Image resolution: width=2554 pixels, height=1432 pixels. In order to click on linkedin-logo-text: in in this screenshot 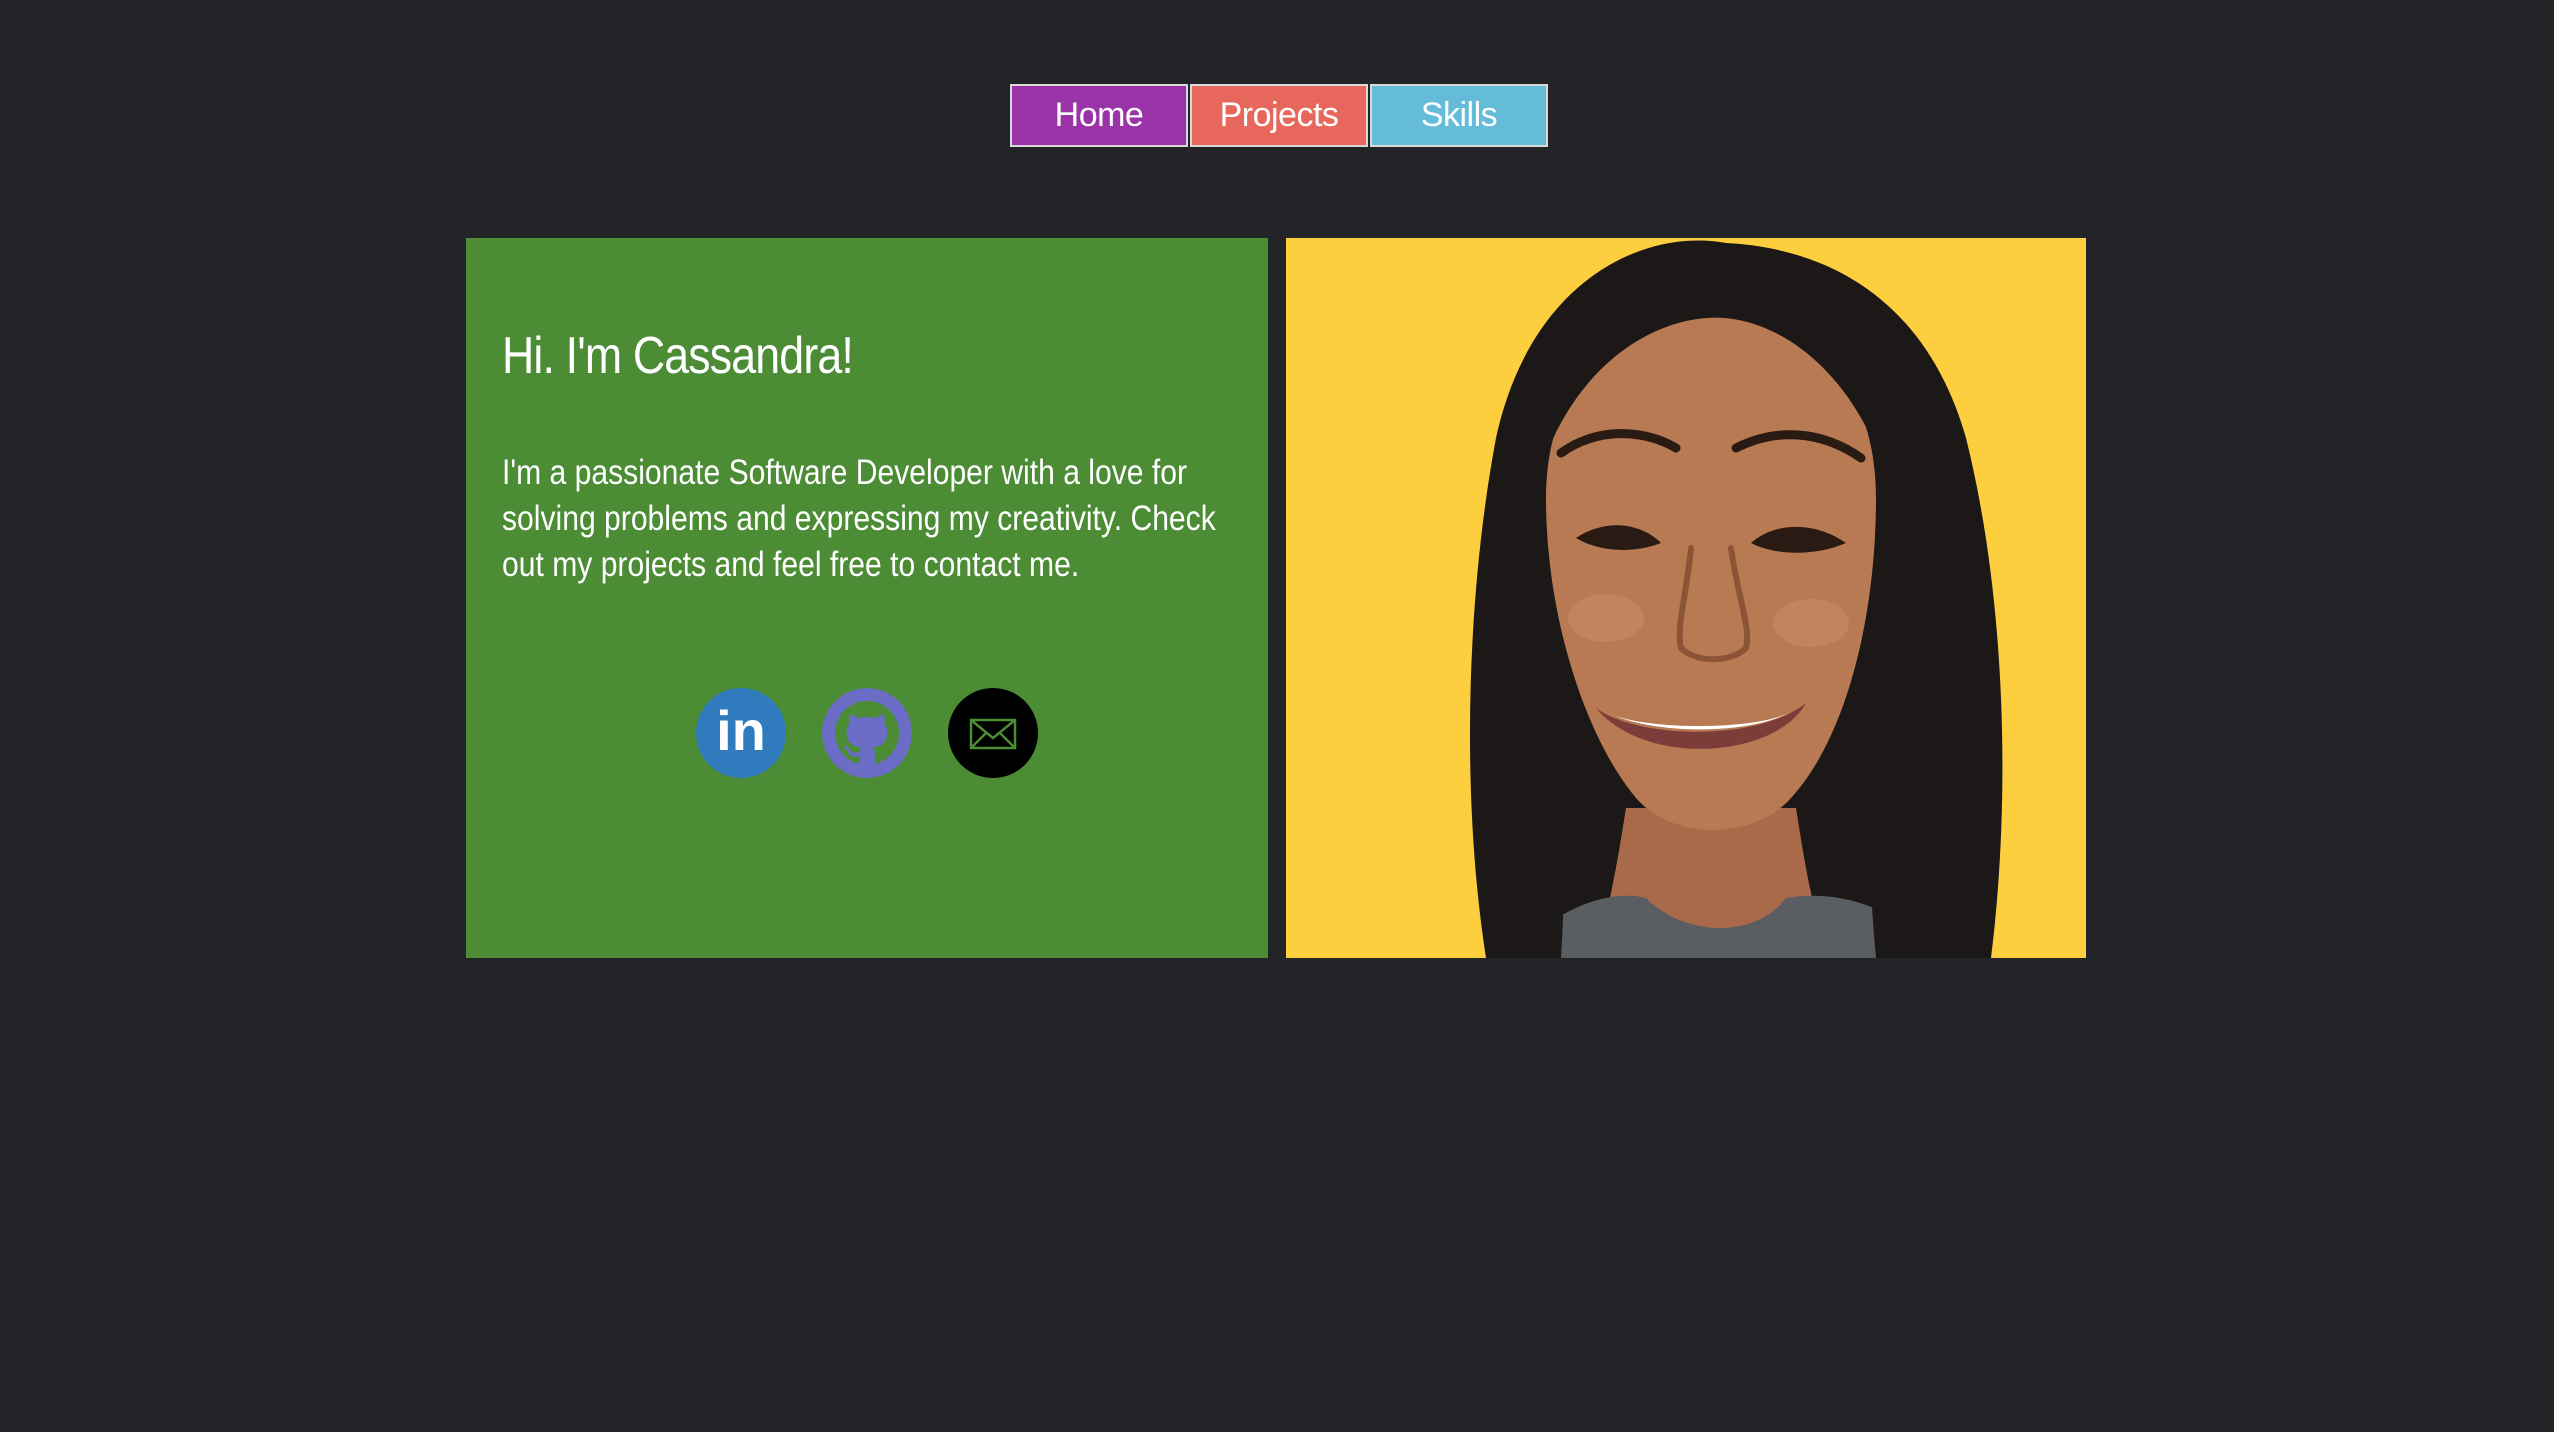, I will do `click(741, 730)`.